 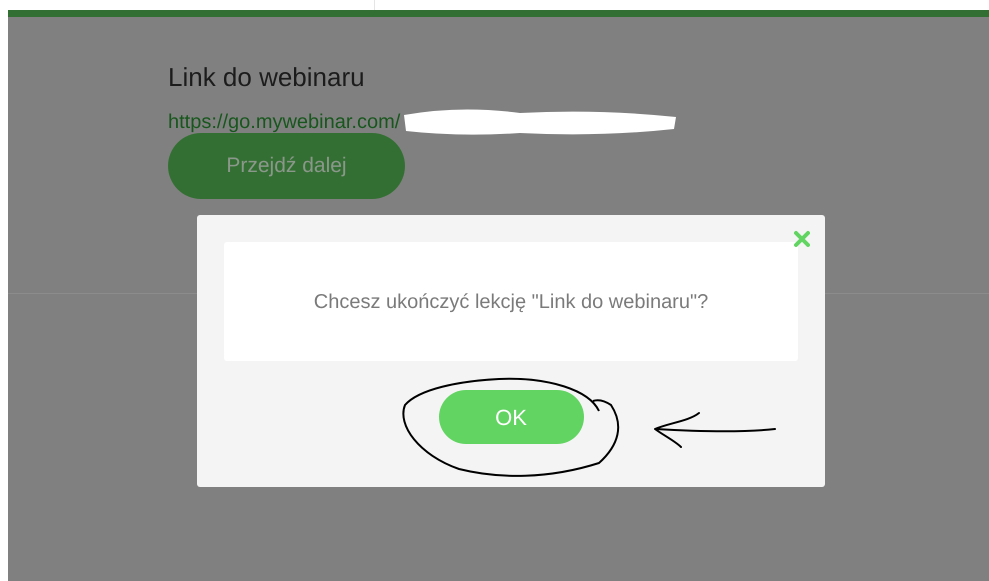 What do you see at coordinates (266, 77) in the screenshot?
I see `lesson-title: Link do webinaru` at bounding box center [266, 77].